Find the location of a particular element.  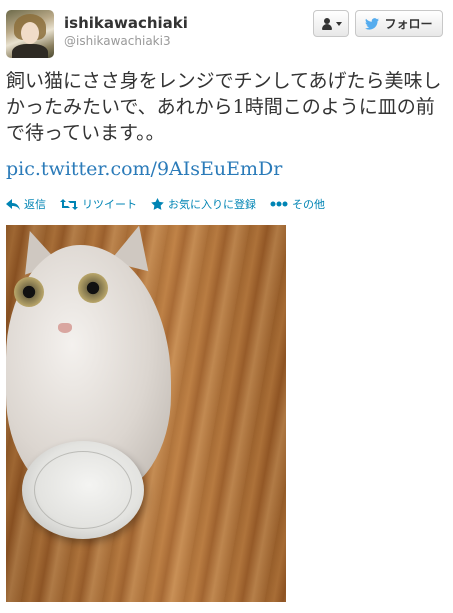

tweet-media-link: pic.twitter.com/9AIsEuEmDr is located at coordinates (144, 169).